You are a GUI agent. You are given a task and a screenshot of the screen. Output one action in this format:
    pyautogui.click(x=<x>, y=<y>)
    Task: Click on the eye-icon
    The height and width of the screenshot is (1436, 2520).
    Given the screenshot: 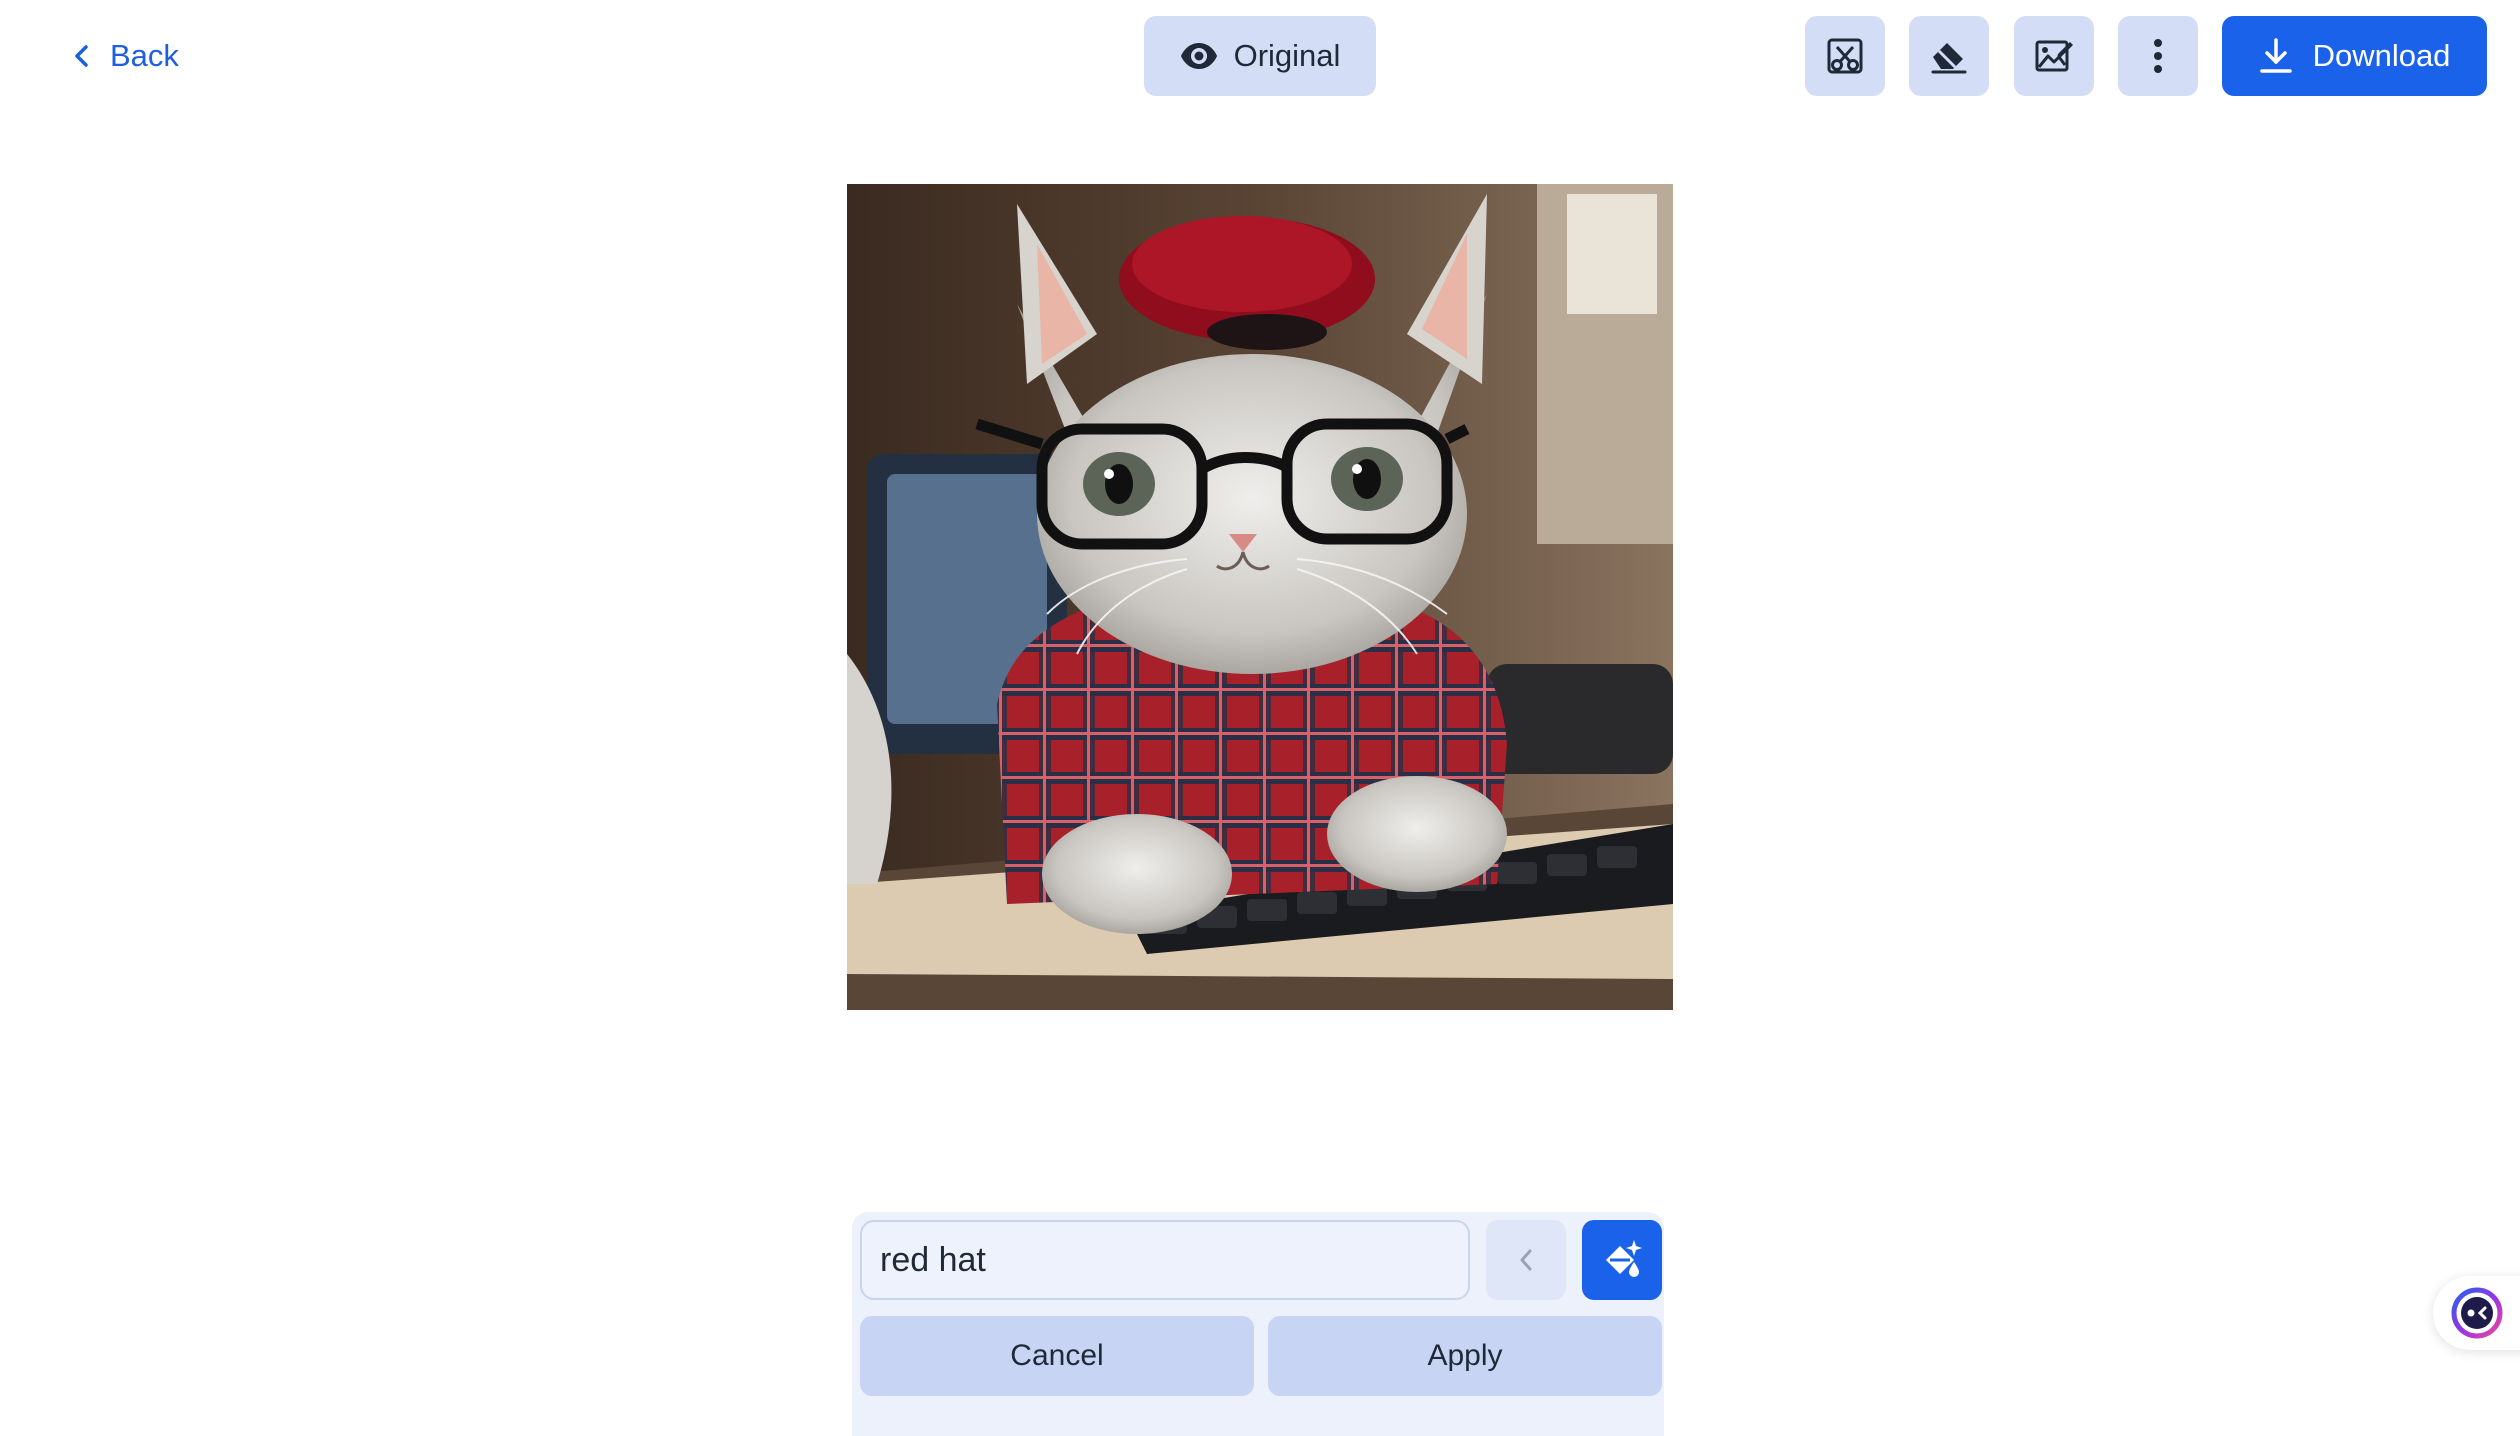 What is the action you would take?
    pyautogui.click(x=1198, y=56)
    